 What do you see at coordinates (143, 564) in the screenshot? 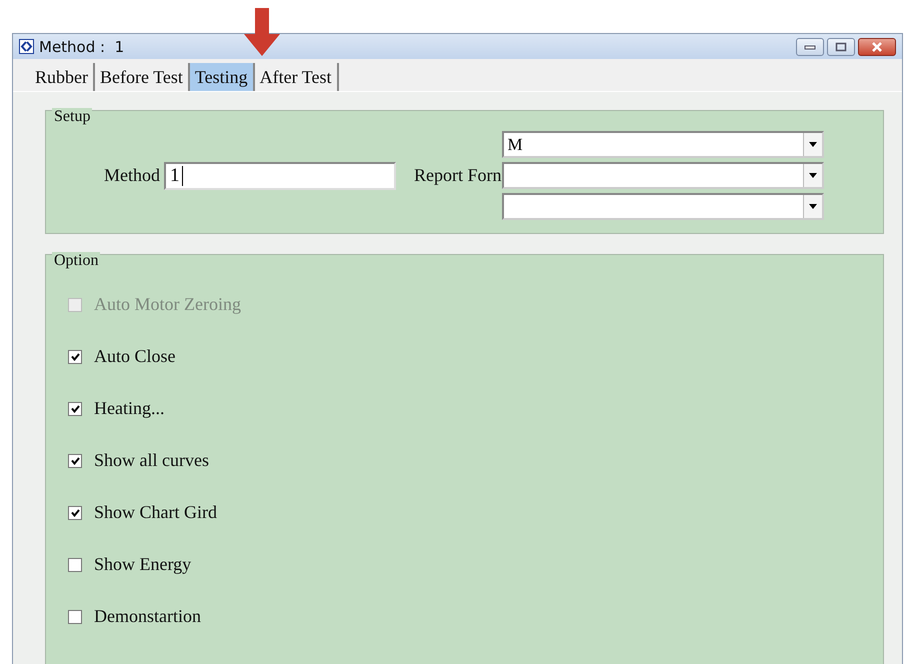
I see `checkbox-label: Show Energy` at bounding box center [143, 564].